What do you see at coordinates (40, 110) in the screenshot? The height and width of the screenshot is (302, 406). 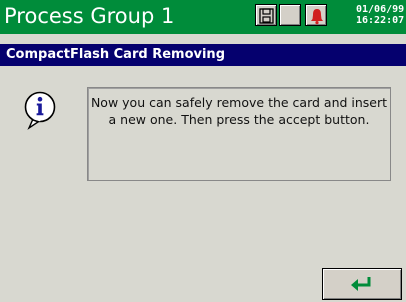 I see `info-icon` at bounding box center [40, 110].